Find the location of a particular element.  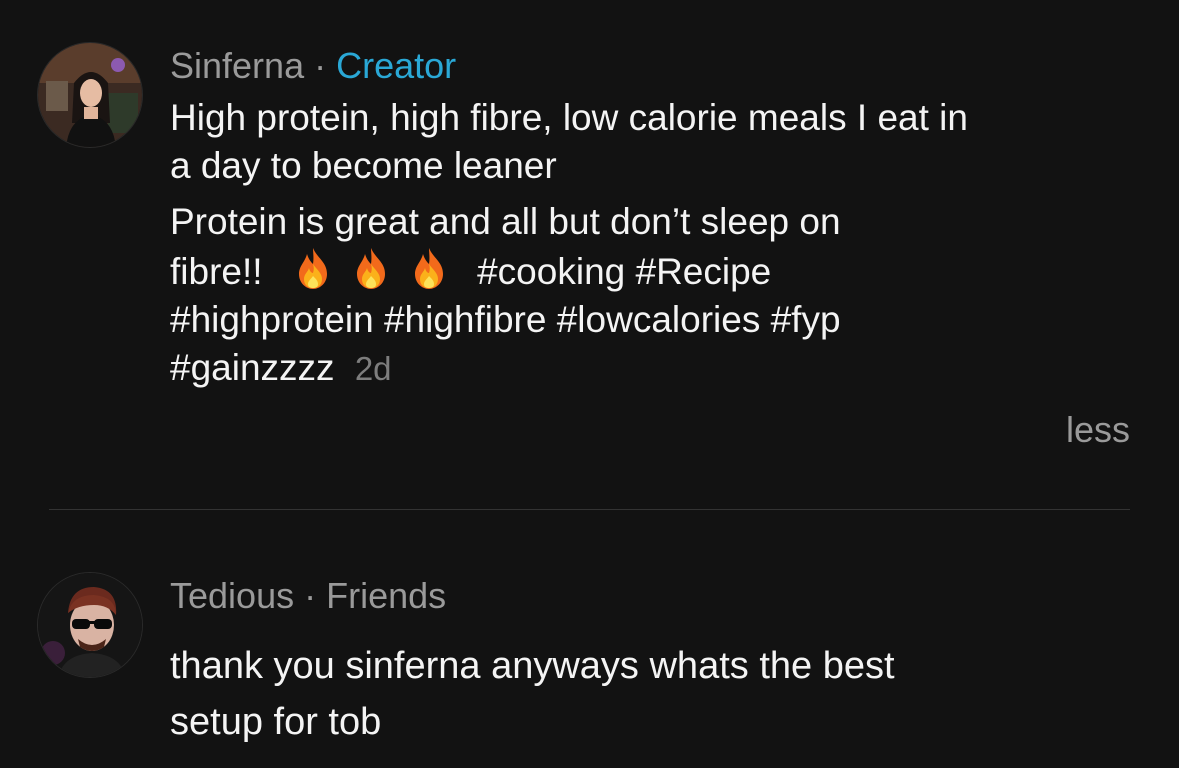

less-button: less is located at coordinates (1098, 430).